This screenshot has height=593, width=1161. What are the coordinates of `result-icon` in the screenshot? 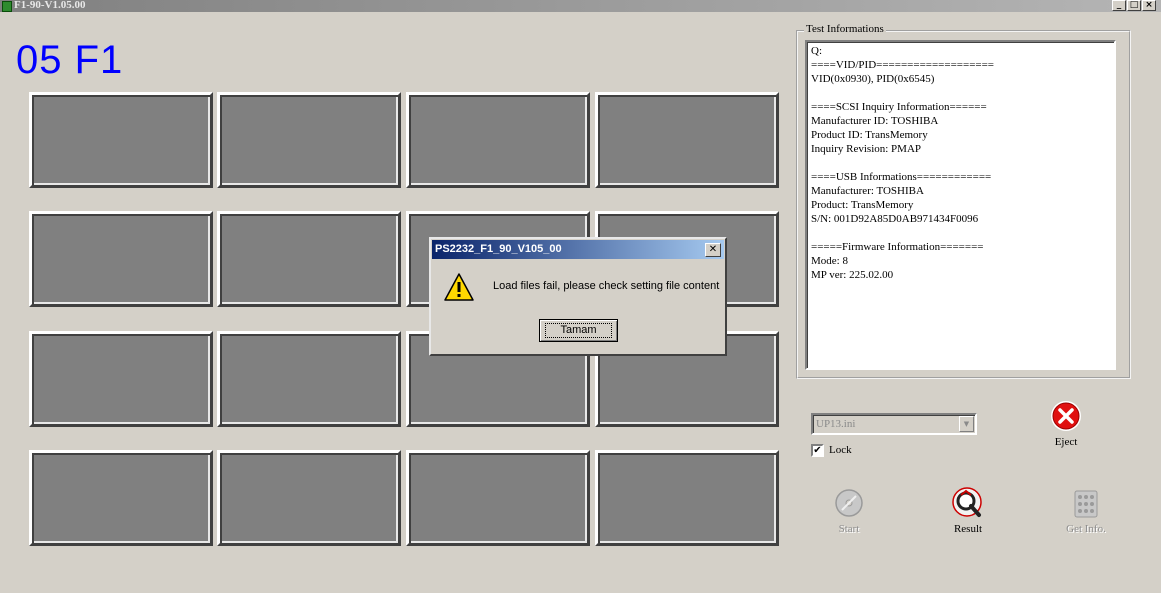 It's located at (967, 502).